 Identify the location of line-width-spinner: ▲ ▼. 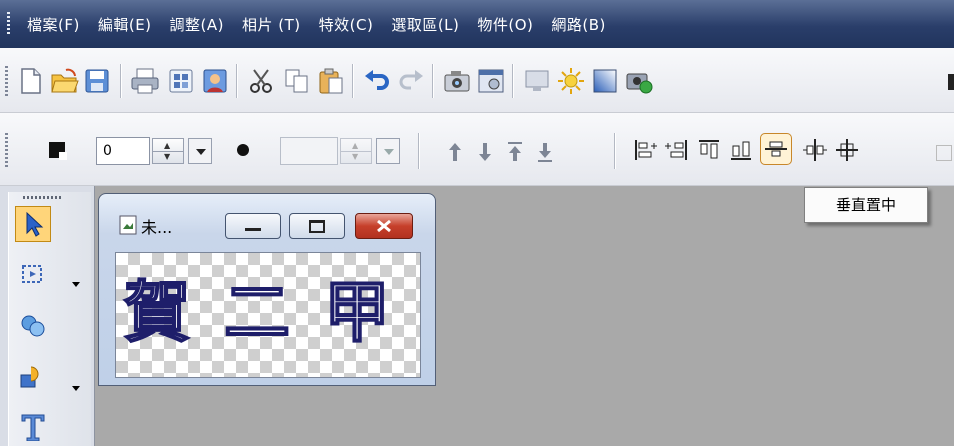
(168, 151).